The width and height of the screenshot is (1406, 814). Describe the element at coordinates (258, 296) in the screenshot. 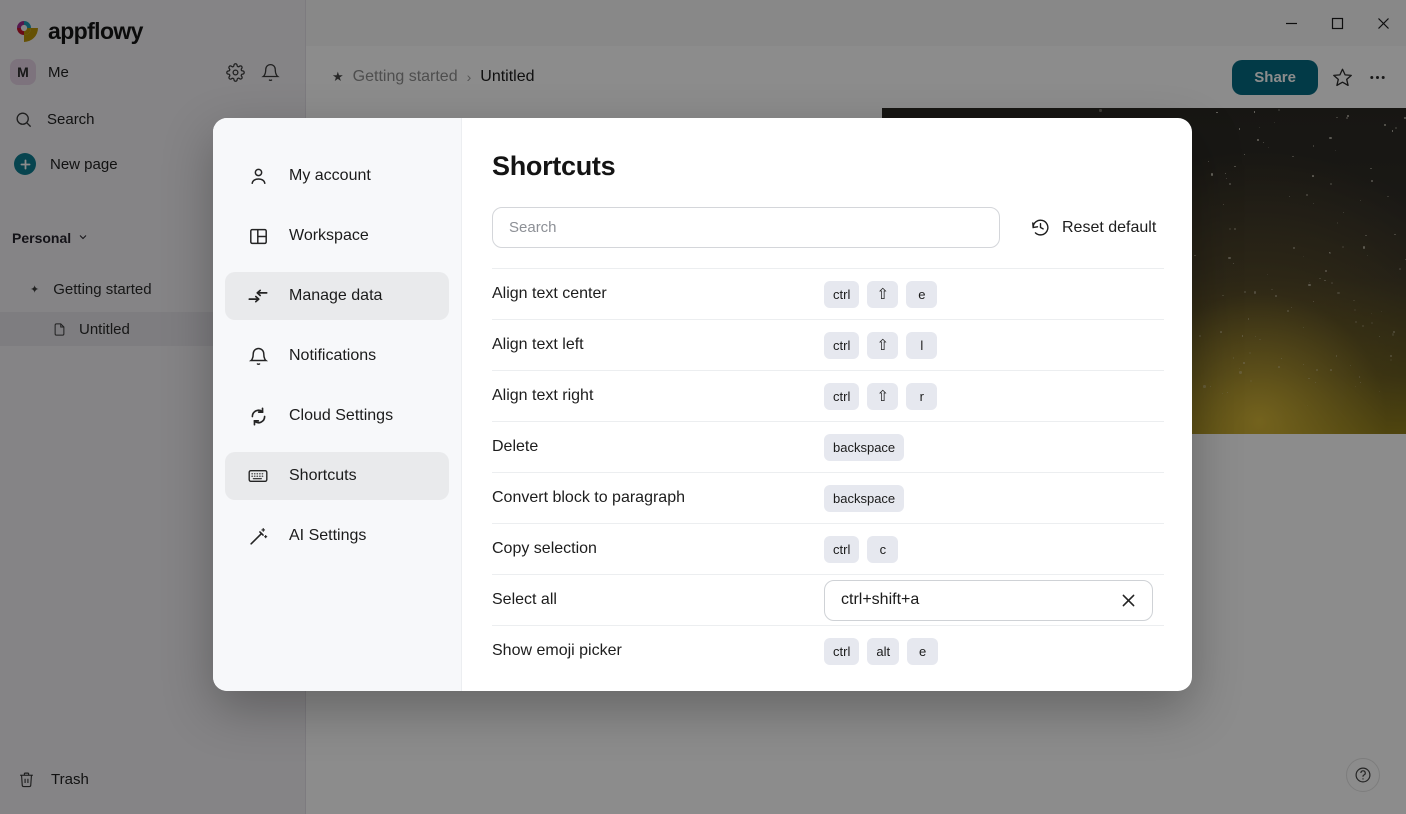

I see `import-export-icon` at that location.